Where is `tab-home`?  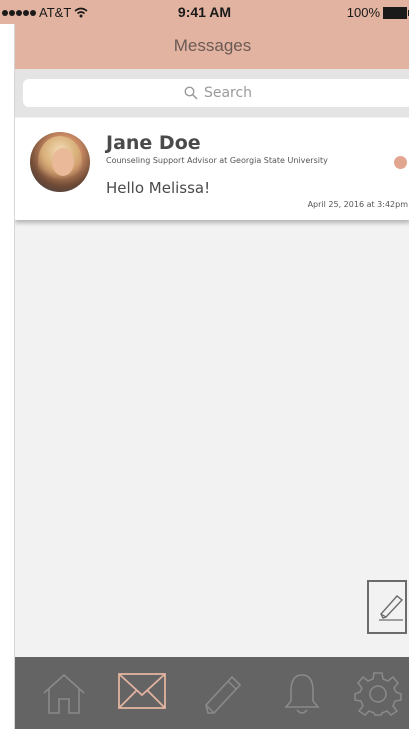 tab-home is located at coordinates (64, 694).